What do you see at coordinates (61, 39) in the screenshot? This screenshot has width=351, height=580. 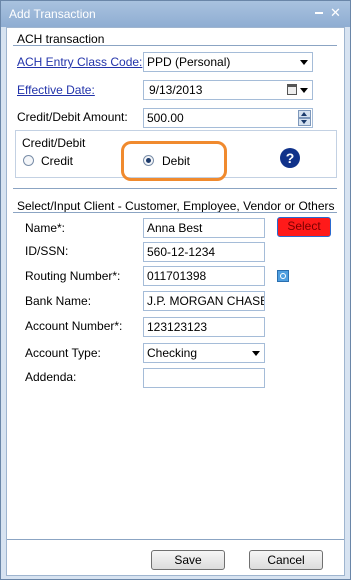 I see `ach-section-title: ACH transaction` at bounding box center [61, 39].